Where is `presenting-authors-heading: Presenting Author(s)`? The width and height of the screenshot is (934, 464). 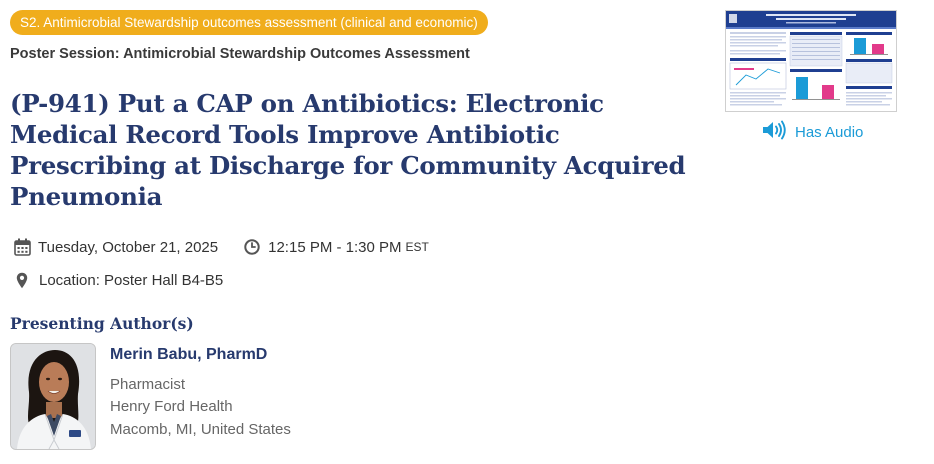 presenting-authors-heading: Presenting Author(s) is located at coordinates (102, 323).